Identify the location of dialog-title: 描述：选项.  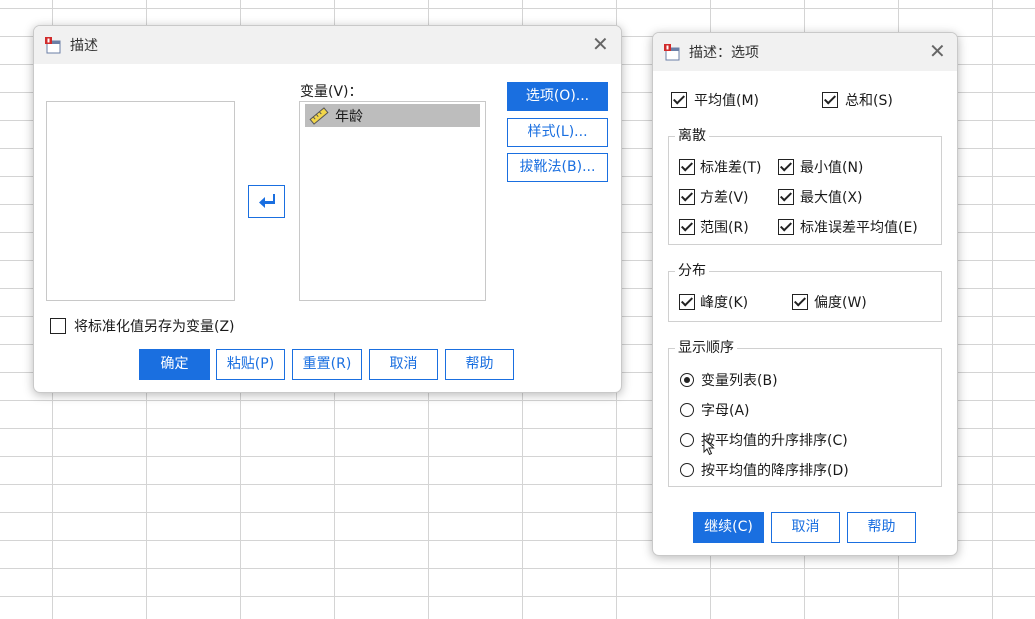
(724, 53).